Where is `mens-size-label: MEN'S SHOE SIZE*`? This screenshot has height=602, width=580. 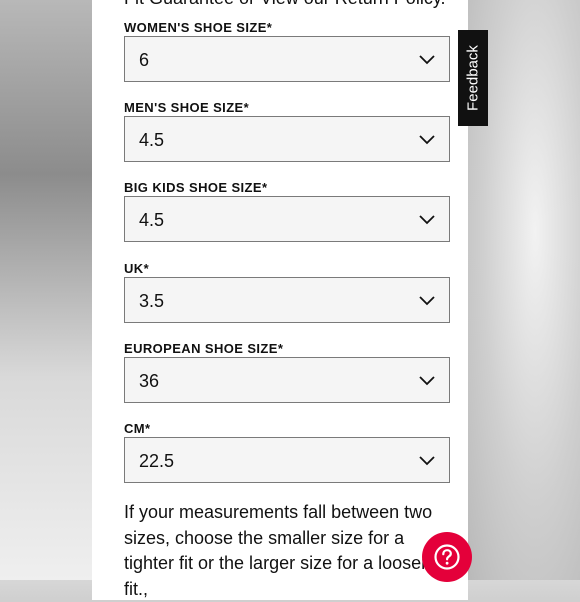
mens-size-label: MEN'S SHOE SIZE* is located at coordinates (187, 107).